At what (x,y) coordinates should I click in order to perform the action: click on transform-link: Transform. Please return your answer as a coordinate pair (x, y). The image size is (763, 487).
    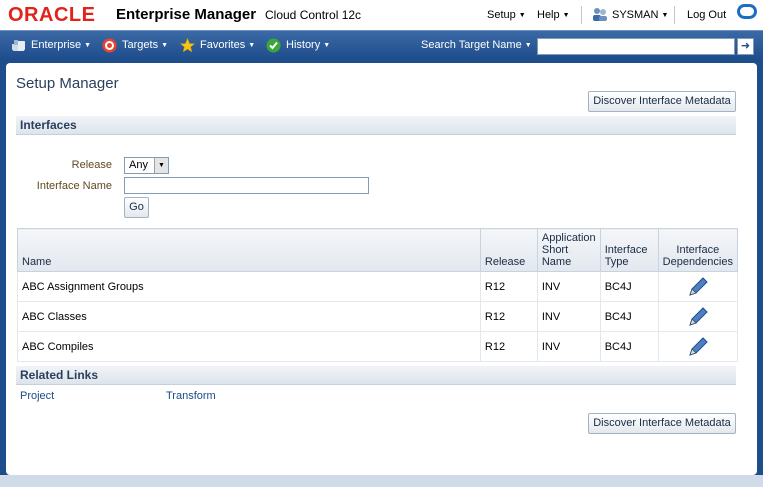
    Looking at the image, I should click on (191, 396).